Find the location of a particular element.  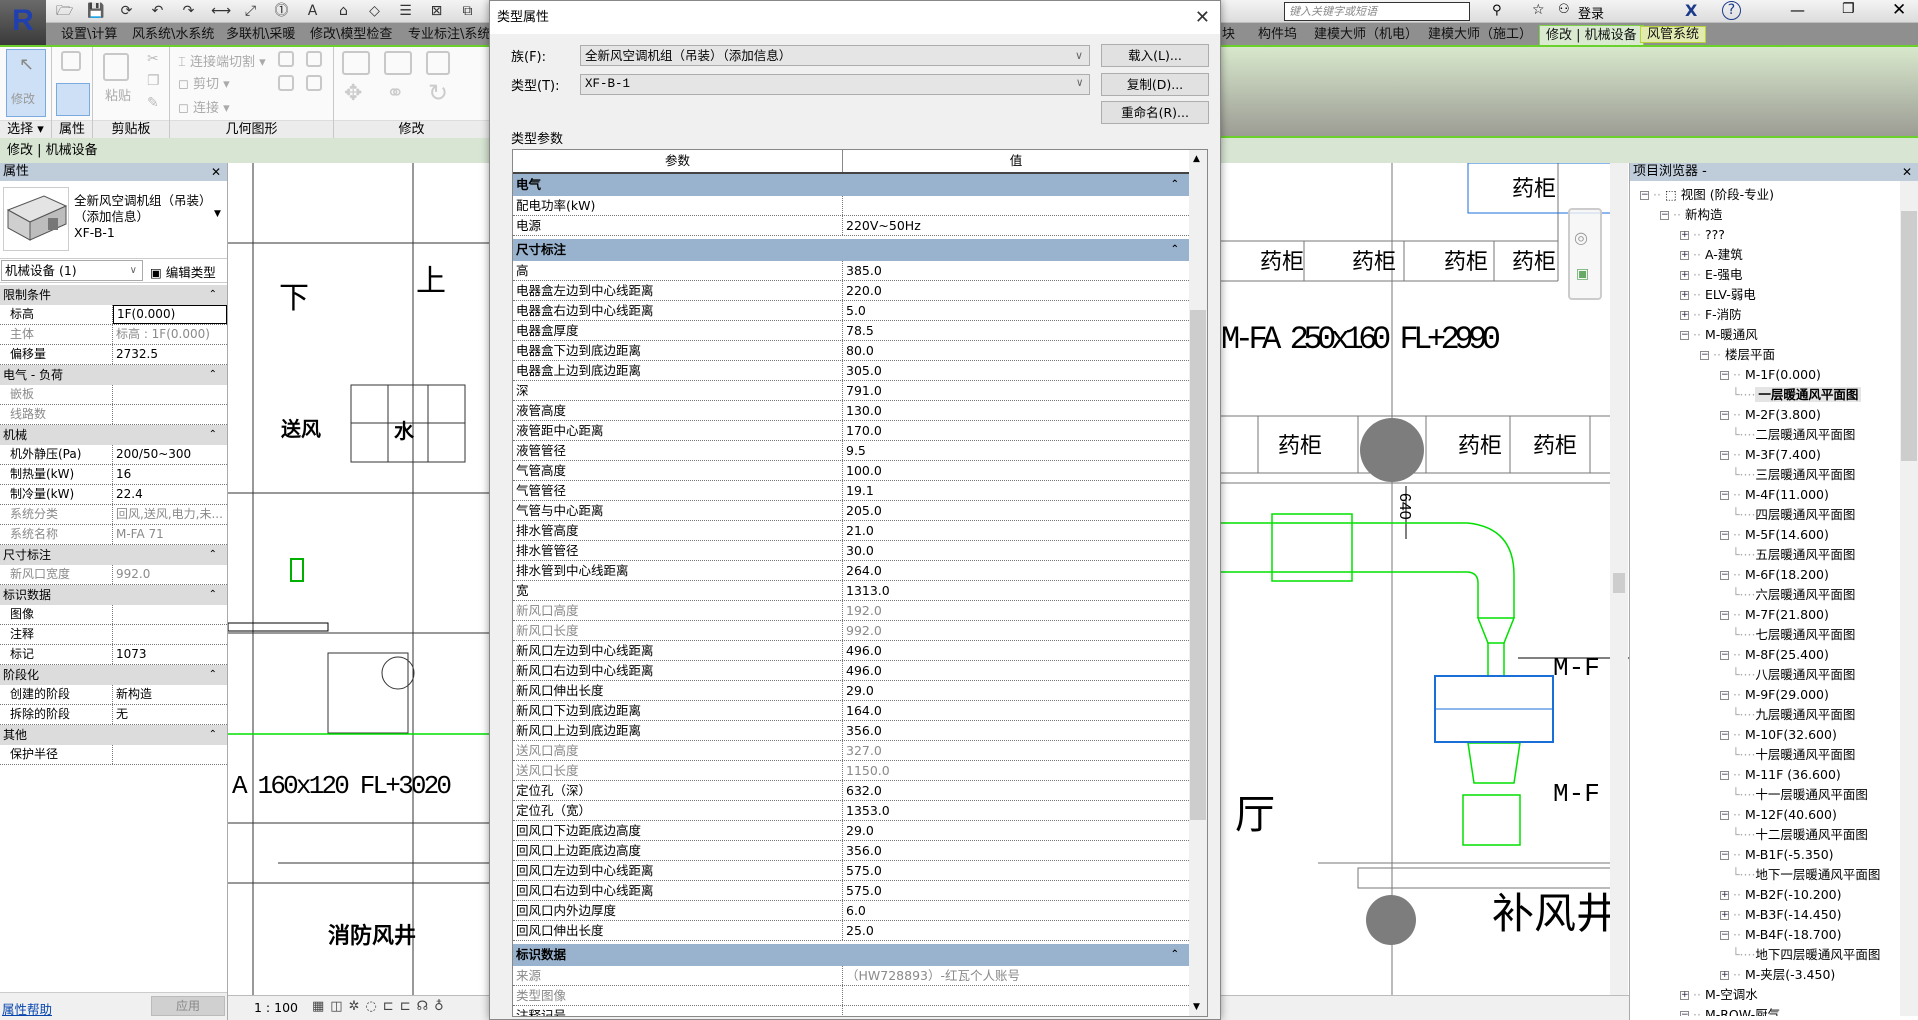

property-value: 1073 is located at coordinates (170, 654).